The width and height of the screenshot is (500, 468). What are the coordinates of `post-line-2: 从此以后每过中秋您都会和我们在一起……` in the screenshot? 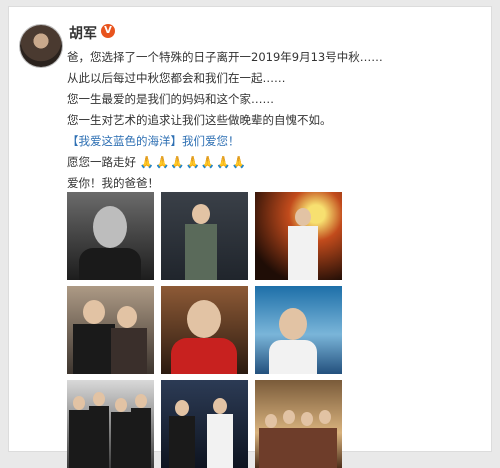 It's located at (176, 78).